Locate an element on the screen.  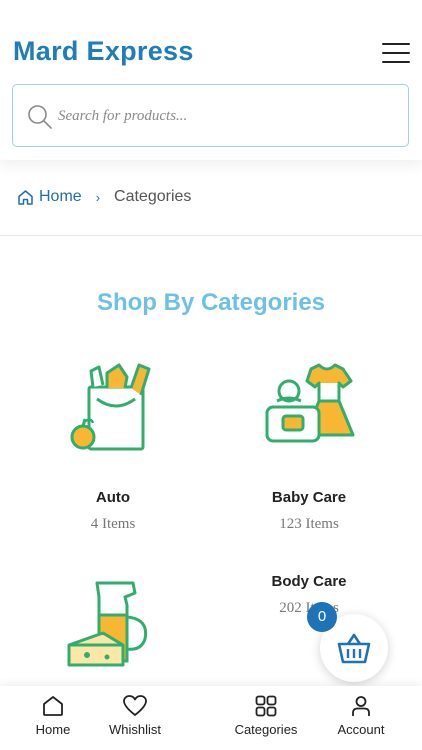
search-input is located at coordinates (223, 116).